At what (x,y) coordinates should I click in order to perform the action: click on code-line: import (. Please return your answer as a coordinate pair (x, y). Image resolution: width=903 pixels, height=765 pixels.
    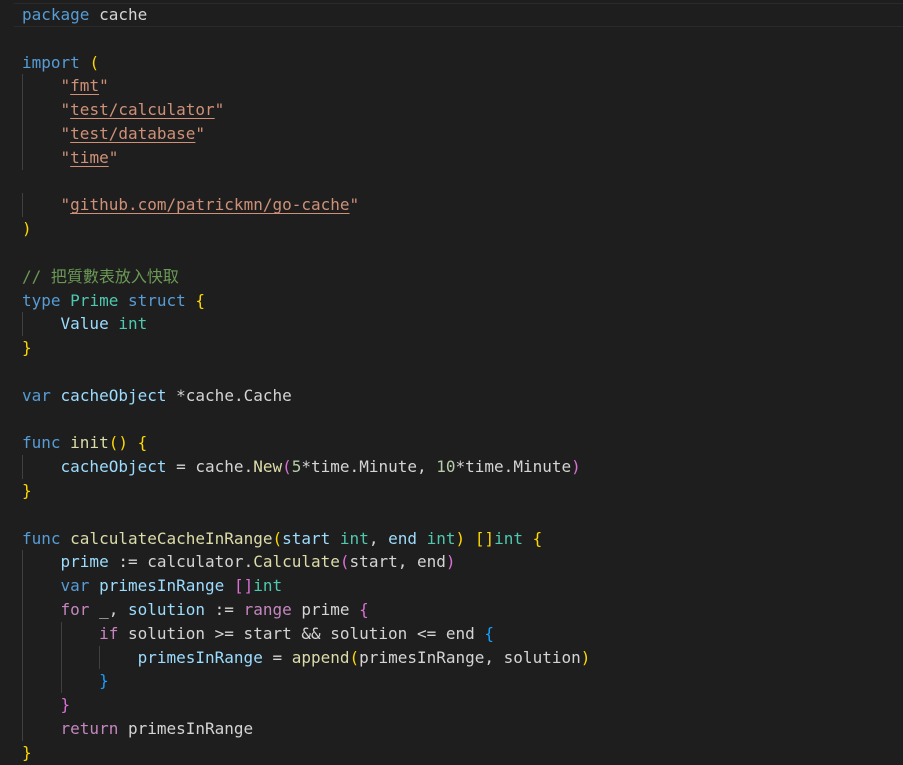
    Looking at the image, I should click on (306, 63).